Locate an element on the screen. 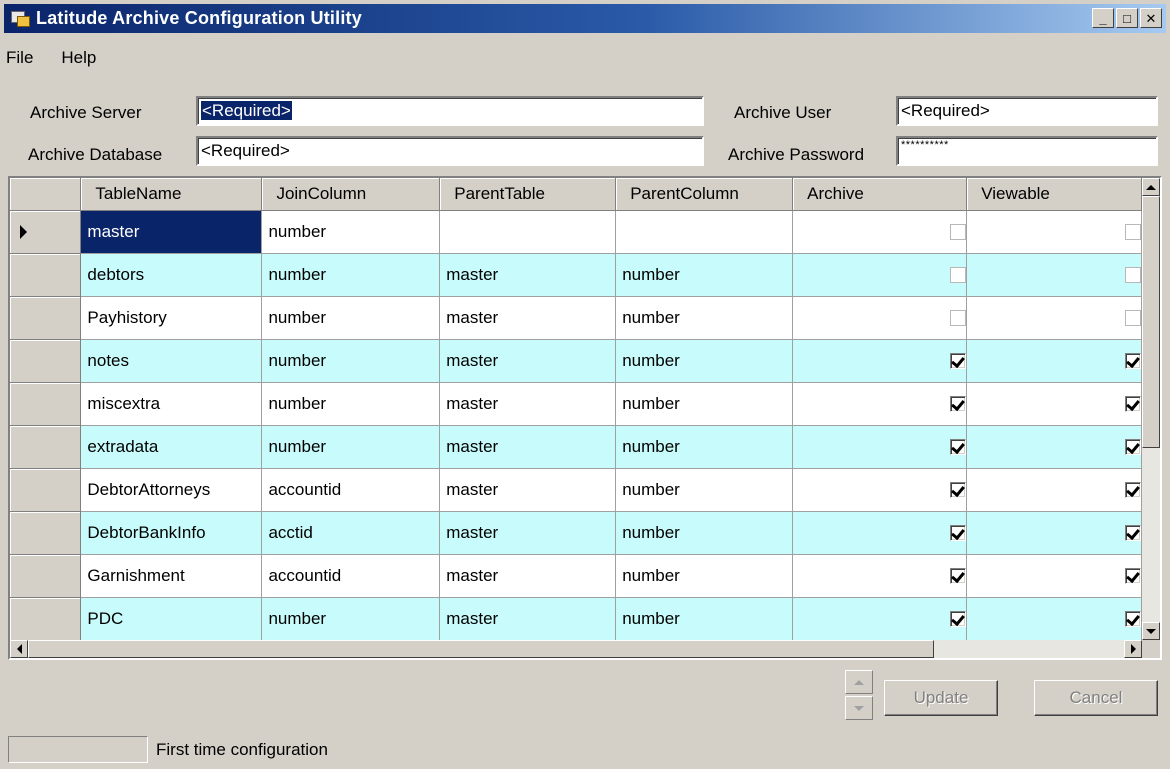 This screenshot has width=1170, height=769. cancel-button: Cancel is located at coordinates (1096, 698).